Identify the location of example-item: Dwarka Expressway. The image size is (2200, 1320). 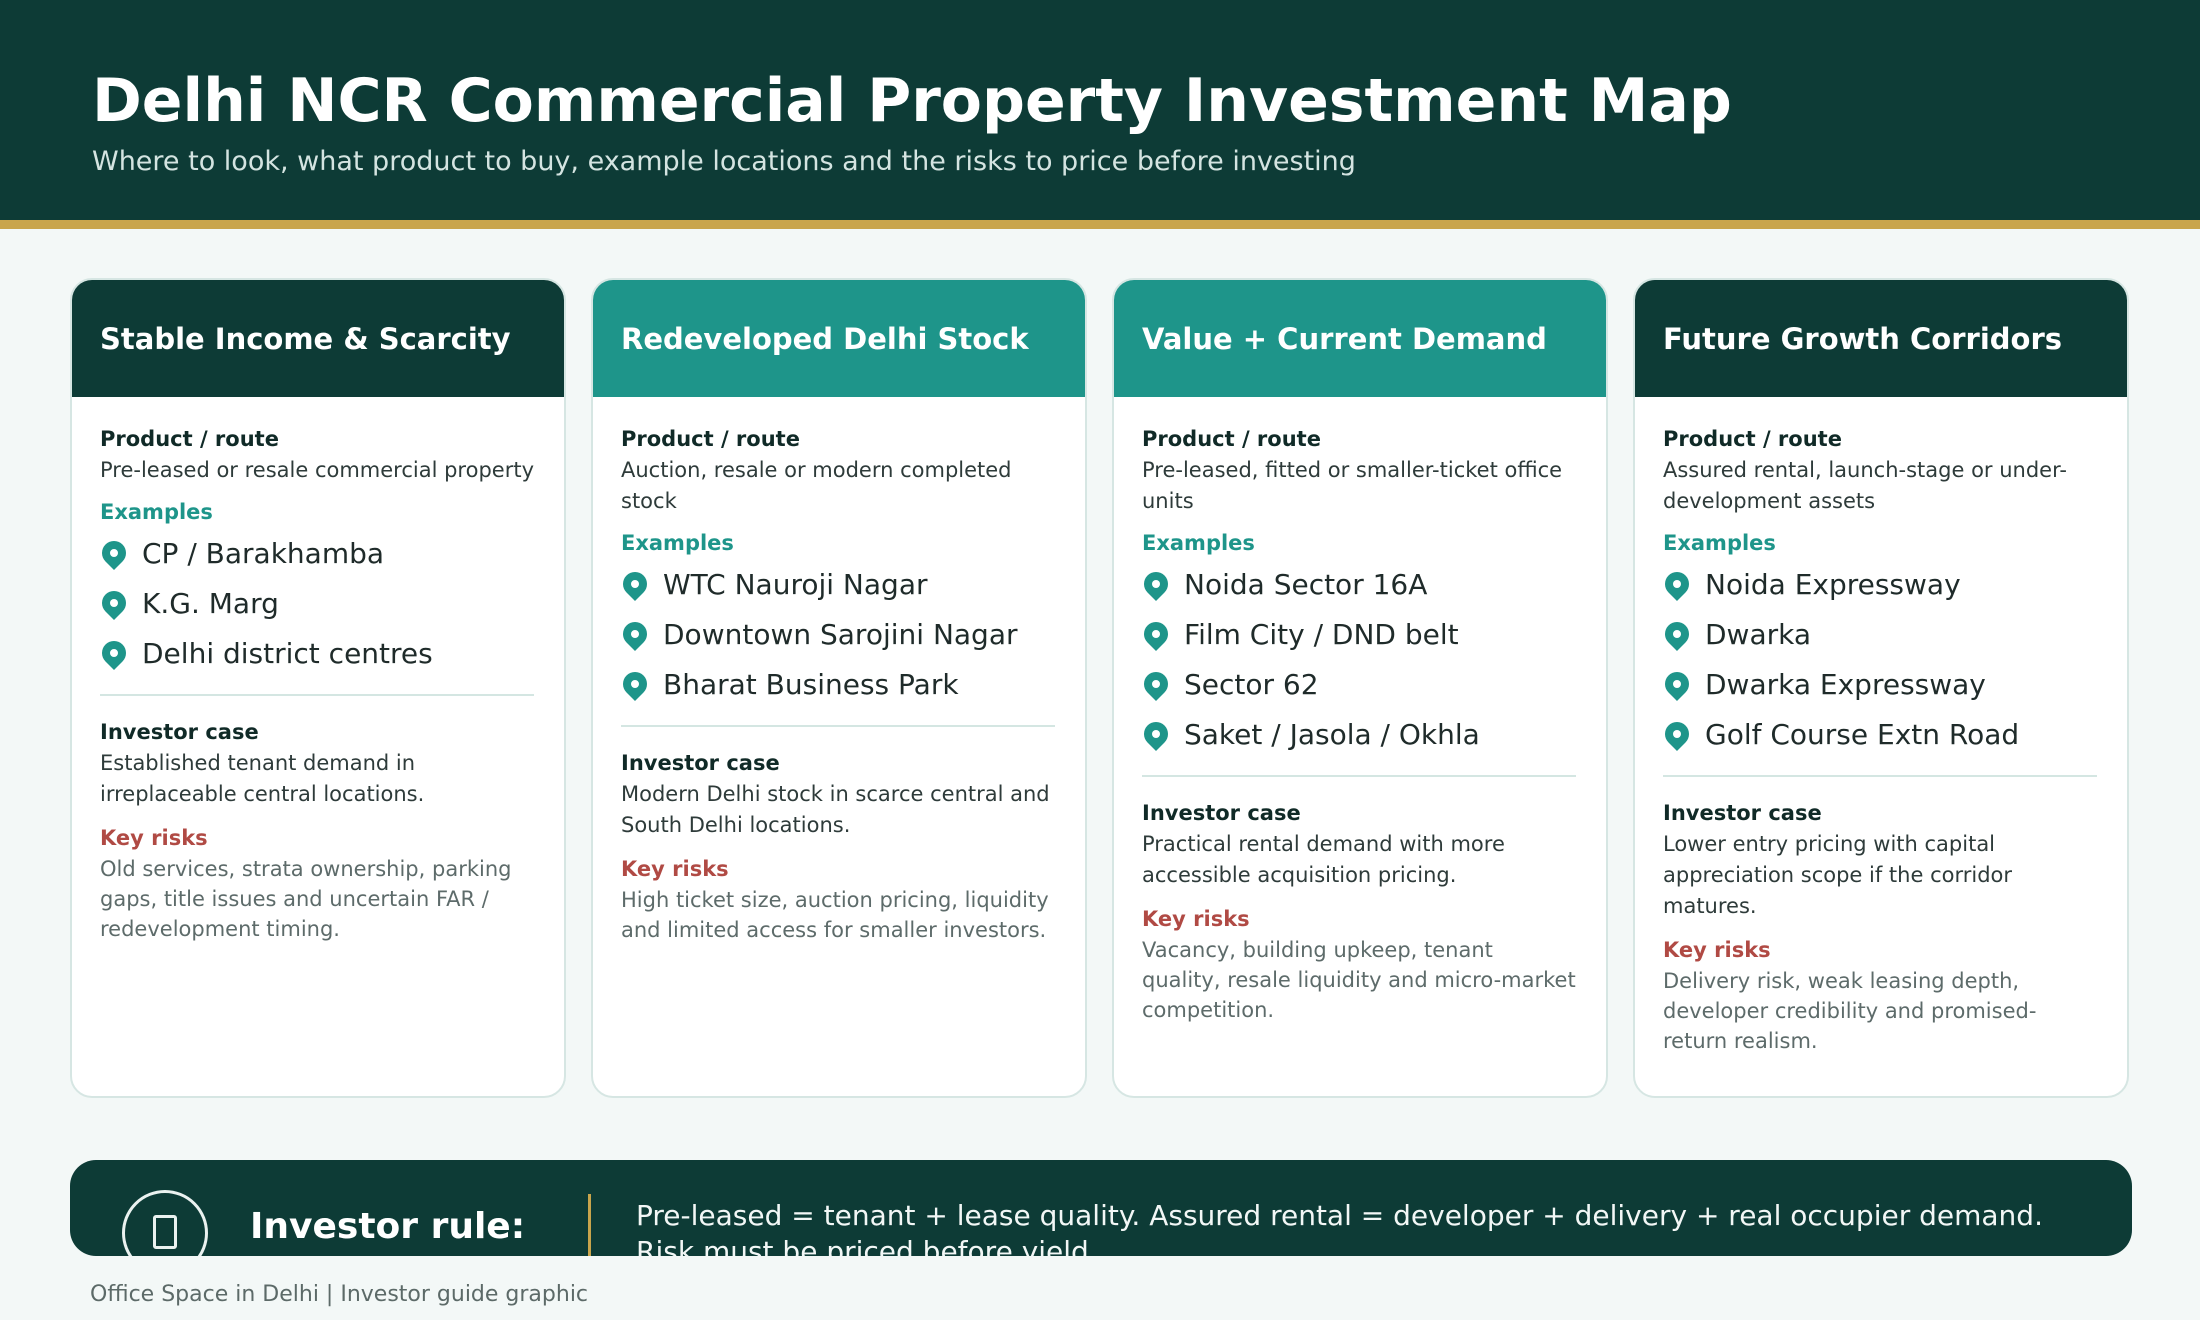
(1878, 684).